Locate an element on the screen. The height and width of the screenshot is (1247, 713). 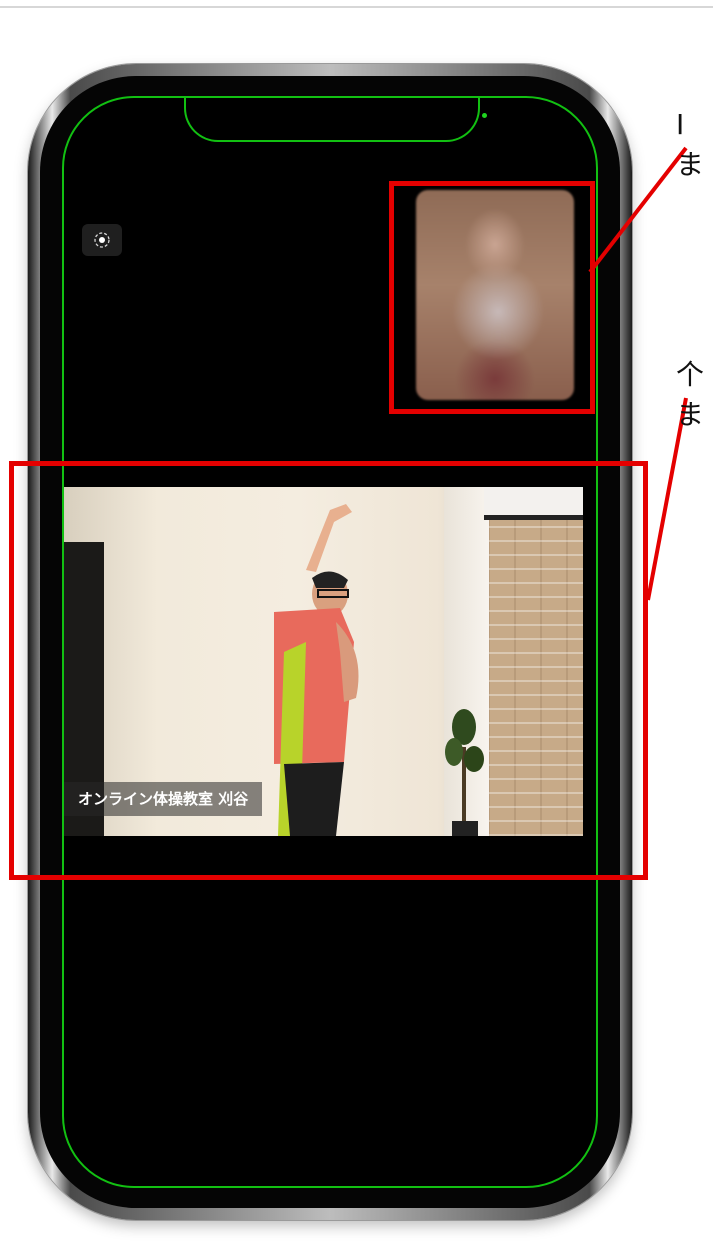
screenshot-button is located at coordinates (102, 240).